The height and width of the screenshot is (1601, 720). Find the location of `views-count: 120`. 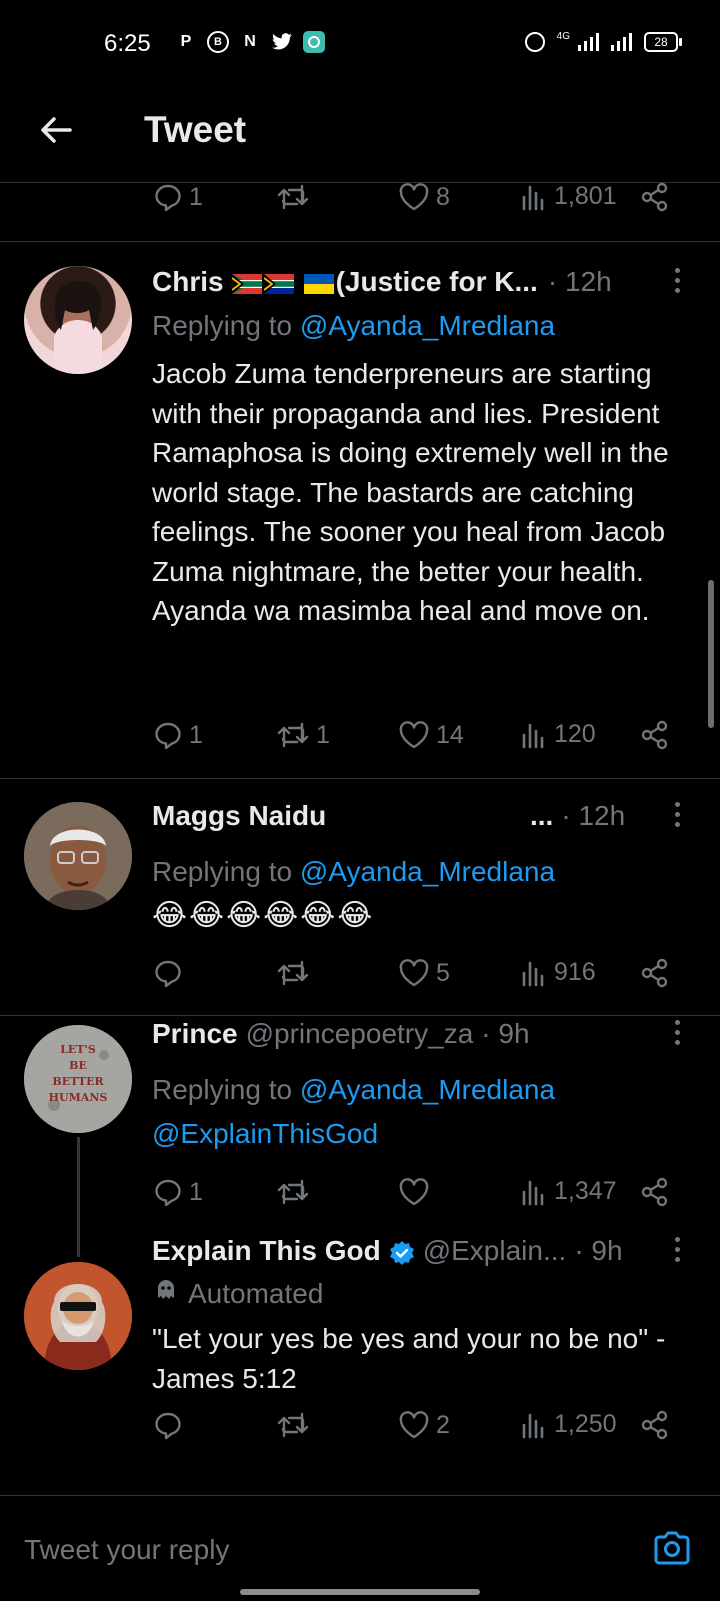

views-count: 120 is located at coordinates (575, 734).